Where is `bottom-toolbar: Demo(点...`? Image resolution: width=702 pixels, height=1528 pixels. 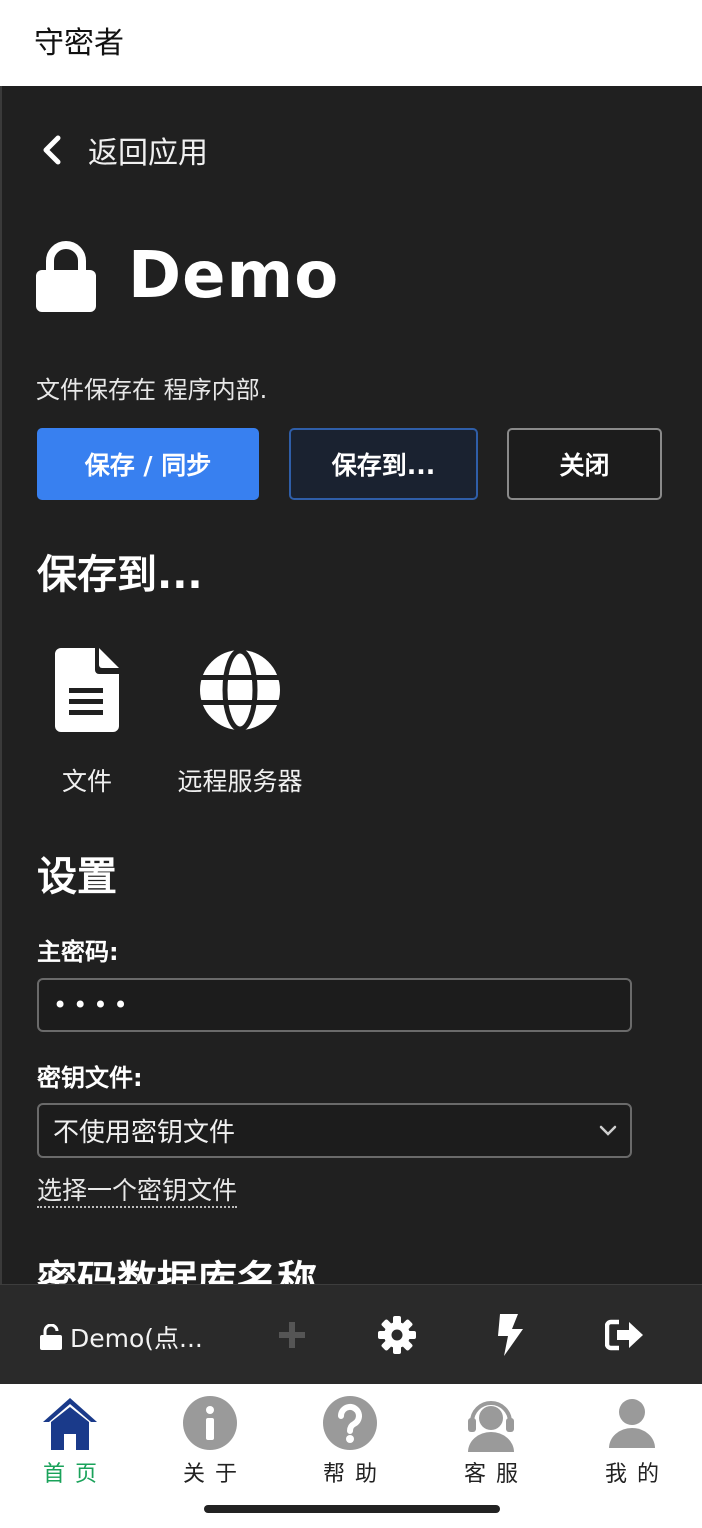
bottom-toolbar: Demo(点... is located at coordinates (351, 1334).